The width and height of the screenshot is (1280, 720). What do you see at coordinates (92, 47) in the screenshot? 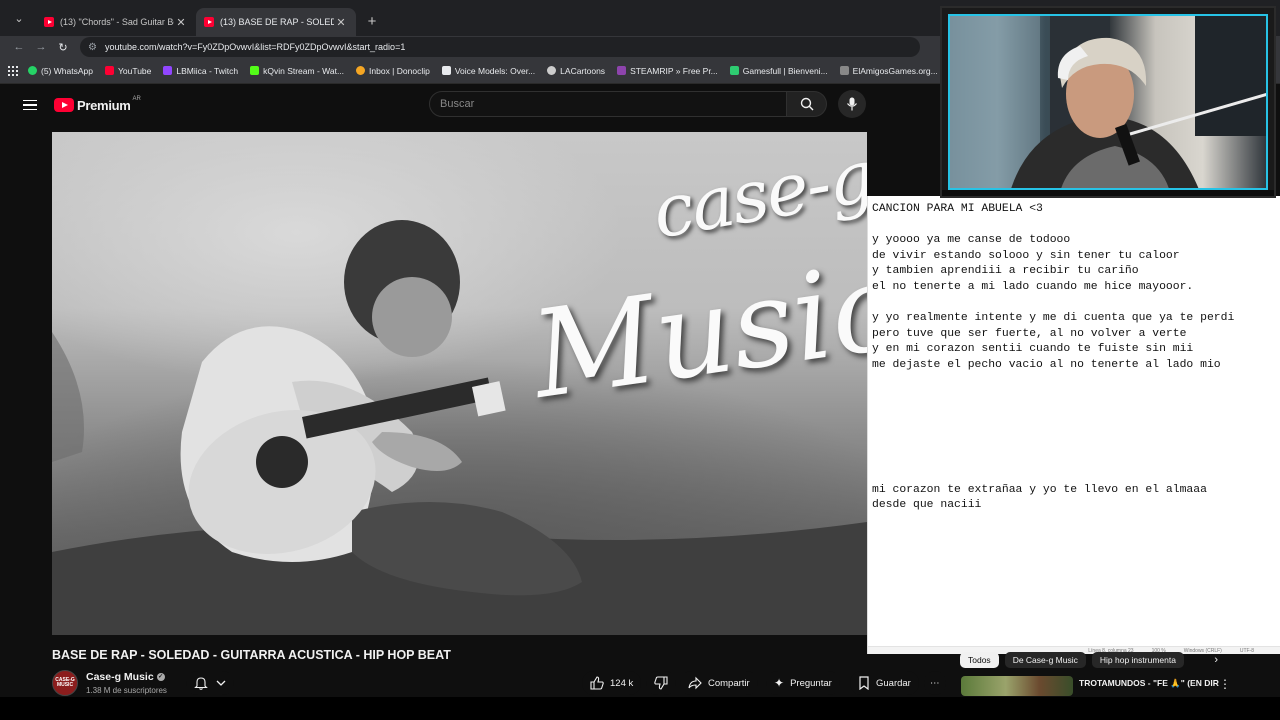
I see `site-info-icon: ⚙` at bounding box center [92, 47].